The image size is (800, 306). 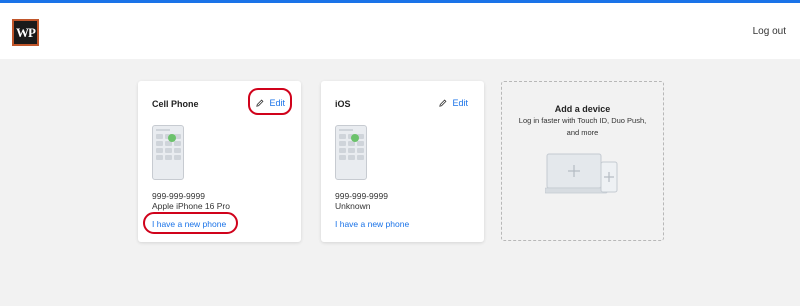 What do you see at coordinates (270, 101) in the screenshot?
I see `annotation-circle-edit` at bounding box center [270, 101].